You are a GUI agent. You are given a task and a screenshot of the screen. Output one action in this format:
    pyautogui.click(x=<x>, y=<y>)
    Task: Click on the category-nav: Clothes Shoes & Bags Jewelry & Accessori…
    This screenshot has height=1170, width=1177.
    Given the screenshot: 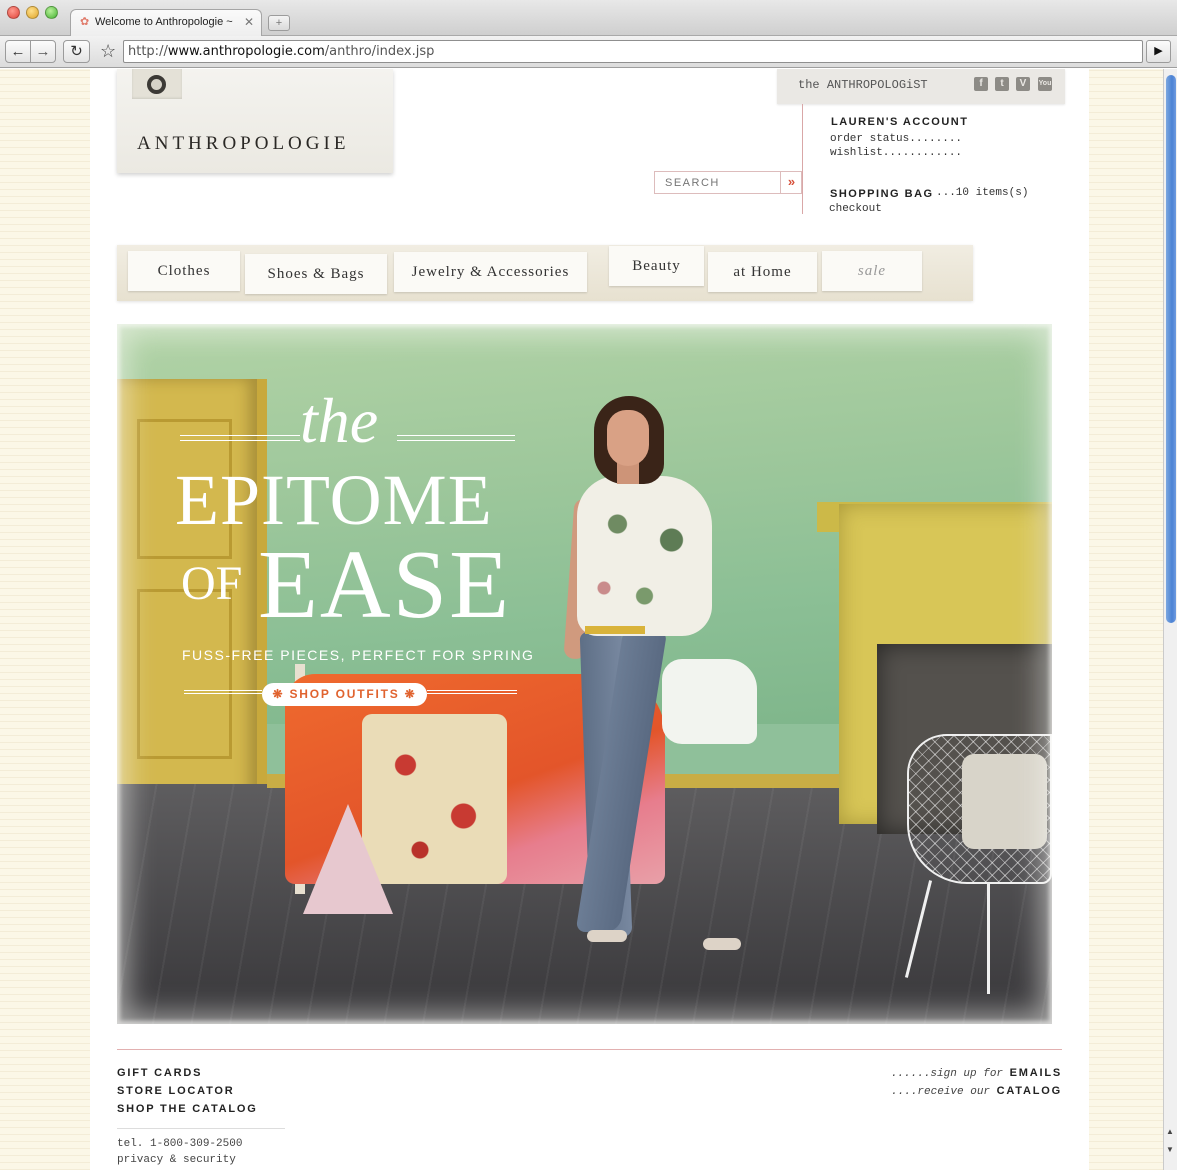 What is the action you would take?
    pyautogui.click(x=545, y=273)
    